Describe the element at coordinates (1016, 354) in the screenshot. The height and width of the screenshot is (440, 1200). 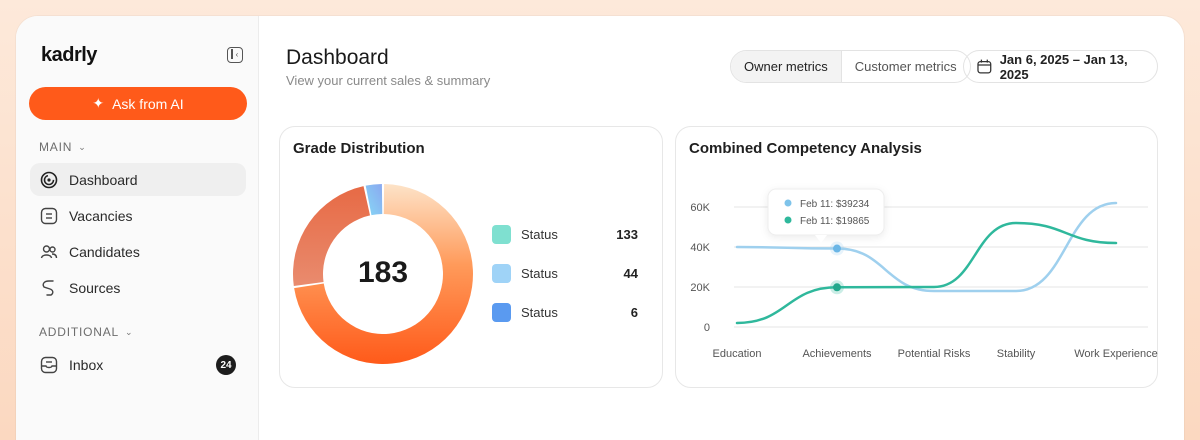
I see `x-tick-label: Stability` at that location.